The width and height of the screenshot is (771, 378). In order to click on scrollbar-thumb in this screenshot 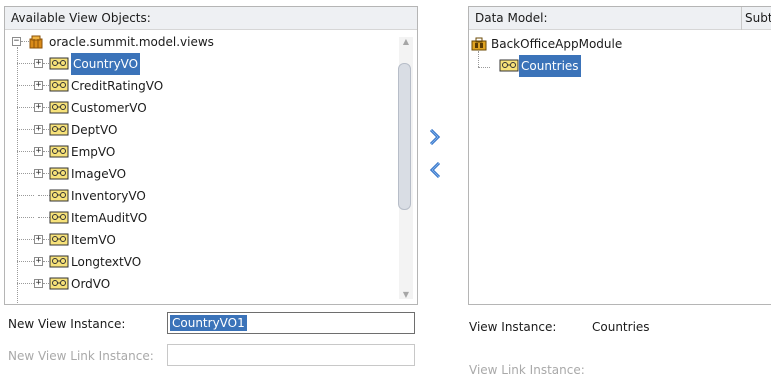, I will do `click(404, 136)`.